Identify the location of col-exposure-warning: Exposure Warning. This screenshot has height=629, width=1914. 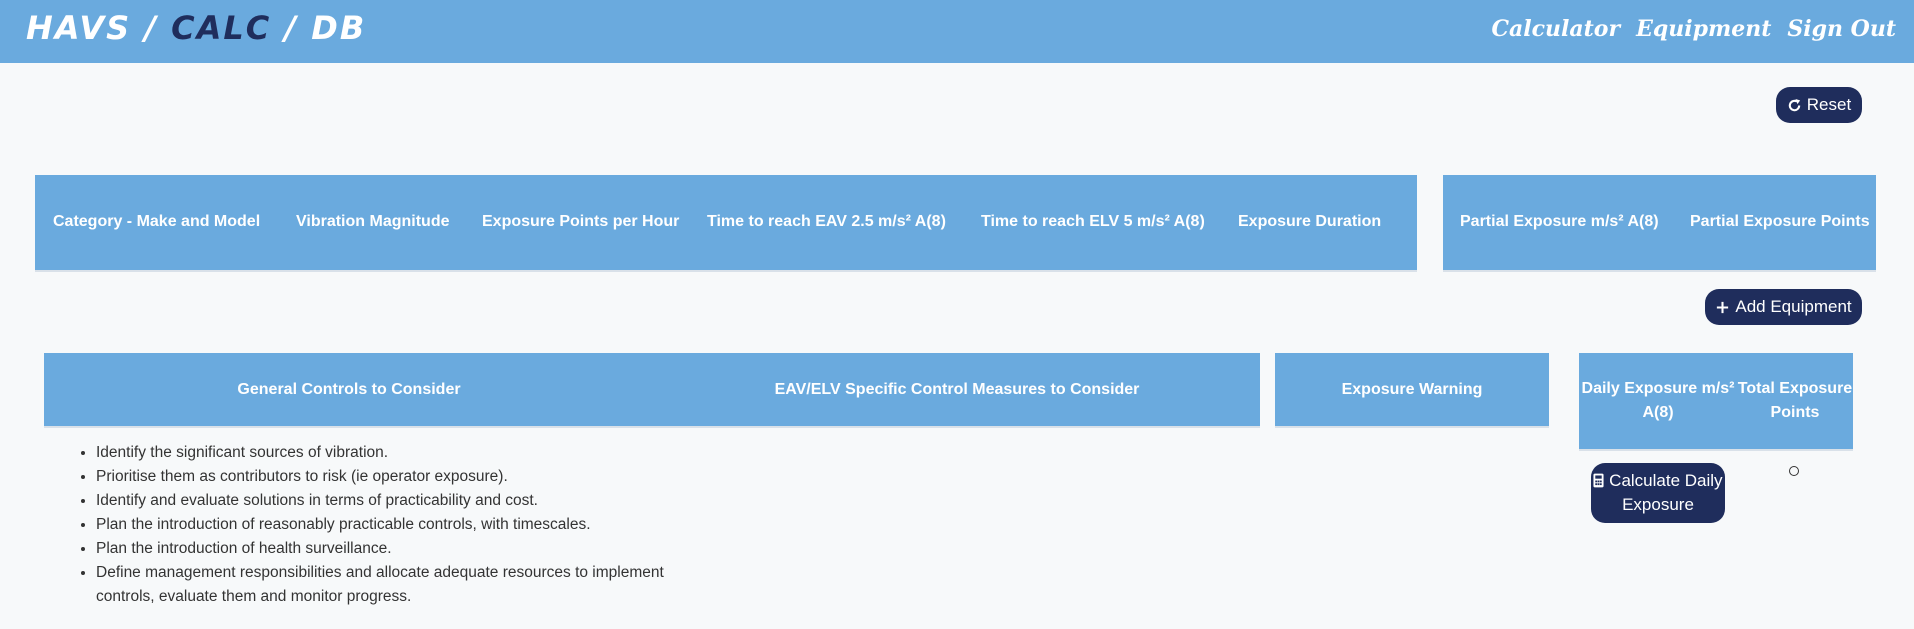
(1412, 389).